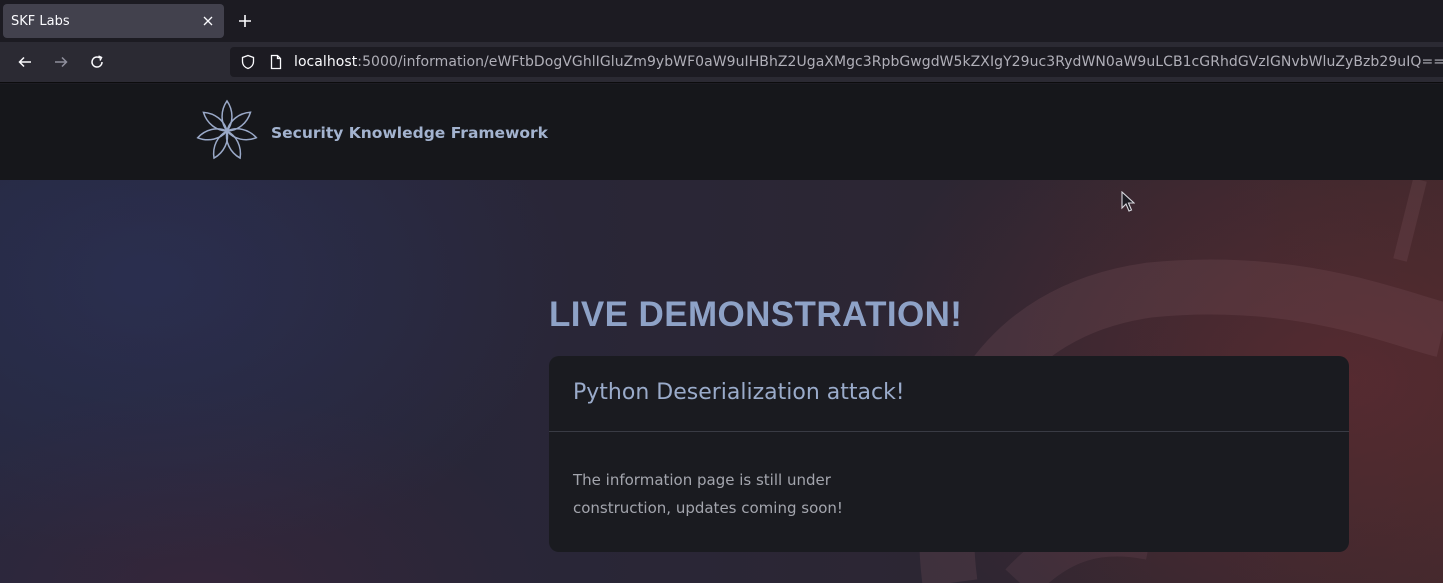  I want to click on card-header: Python Deserialization attack!, so click(949, 394).